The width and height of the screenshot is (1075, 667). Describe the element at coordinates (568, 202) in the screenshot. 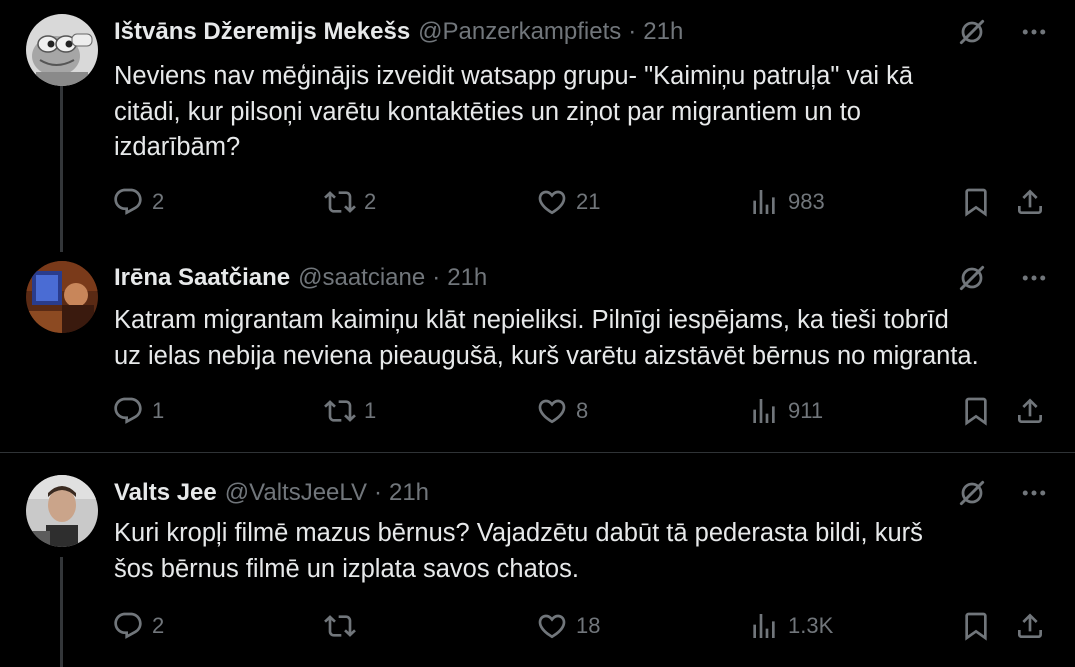

I see `like-button: 21` at that location.